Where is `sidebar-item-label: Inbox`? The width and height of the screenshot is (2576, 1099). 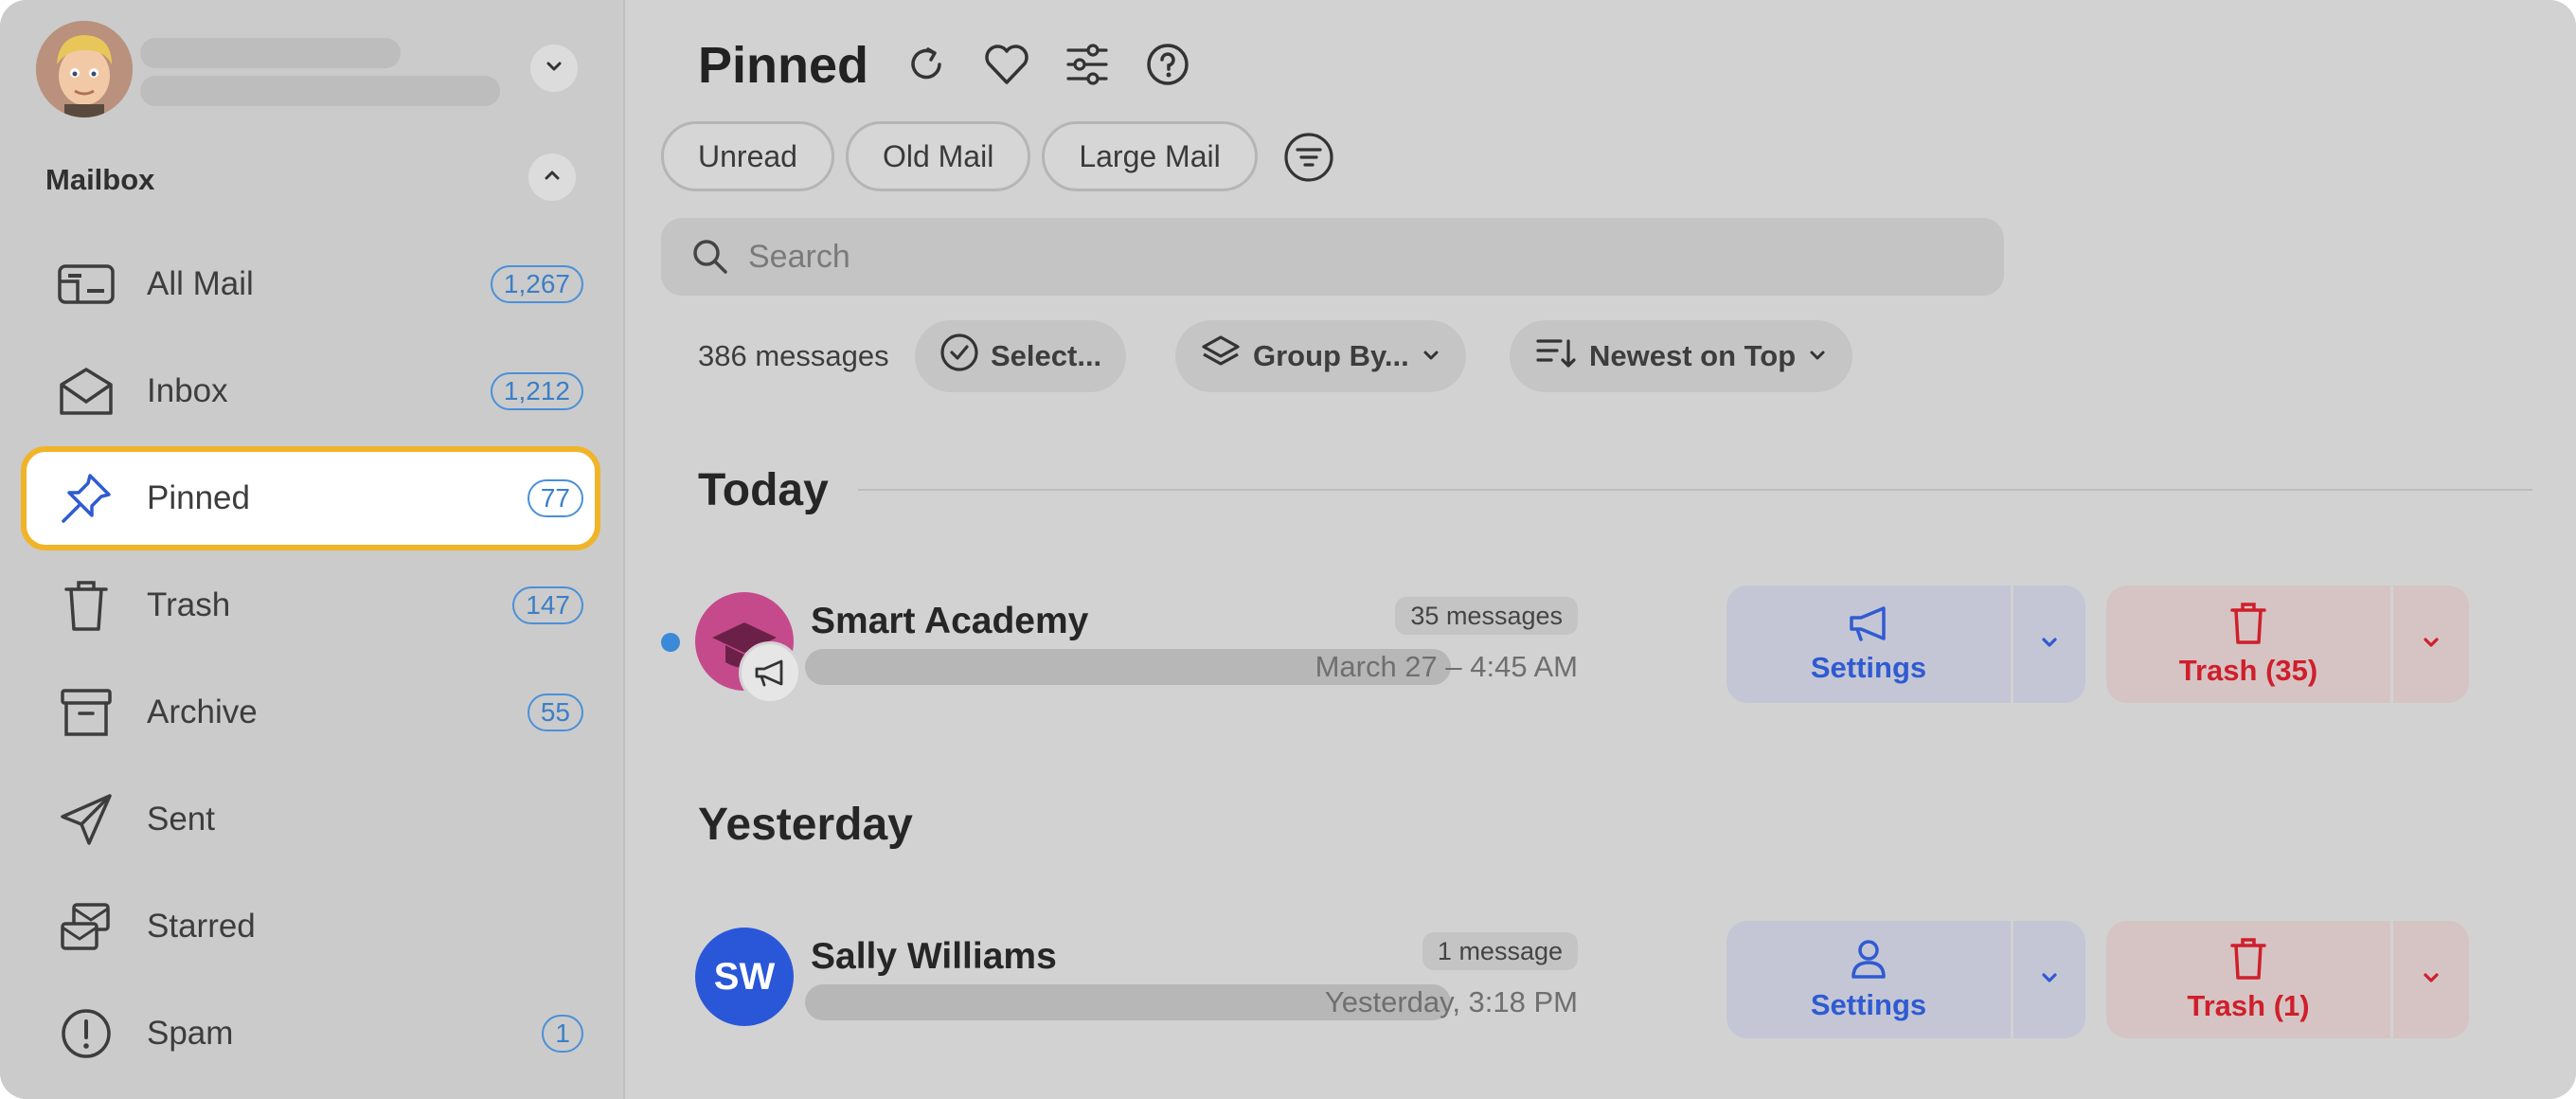 sidebar-item-label: Inbox is located at coordinates (187, 391).